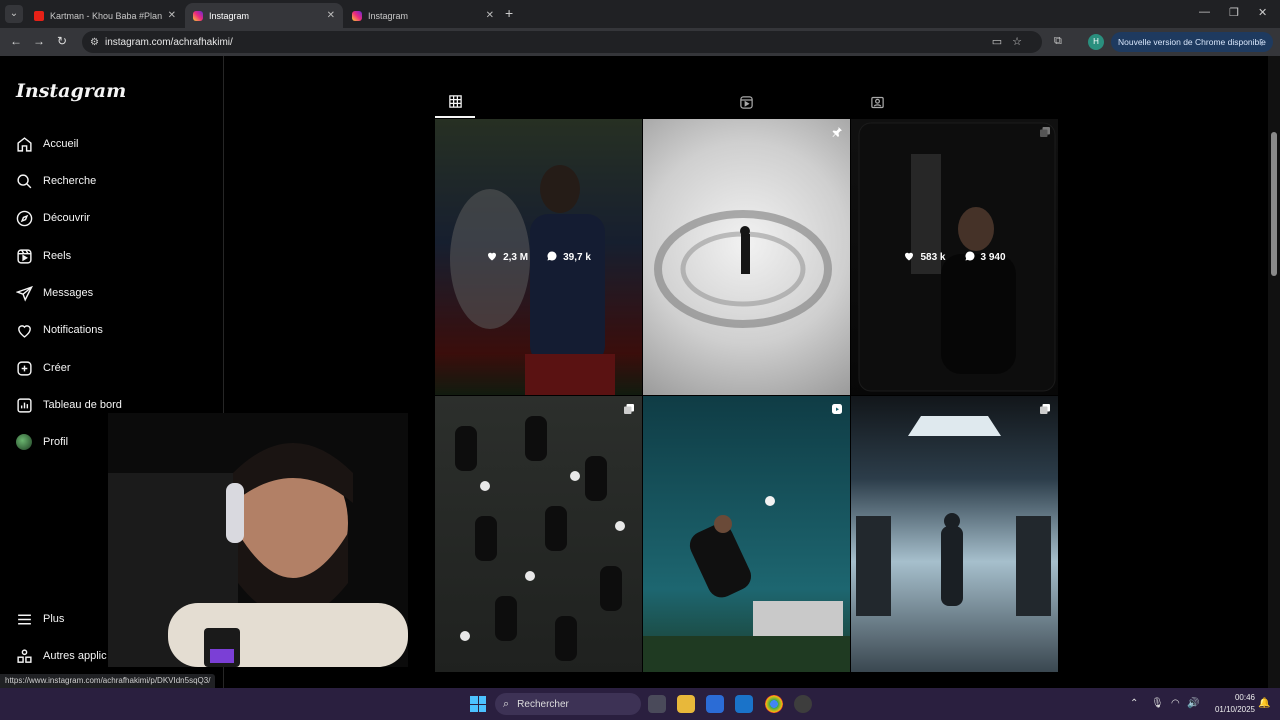  I want to click on search-icon, so click(24, 181).